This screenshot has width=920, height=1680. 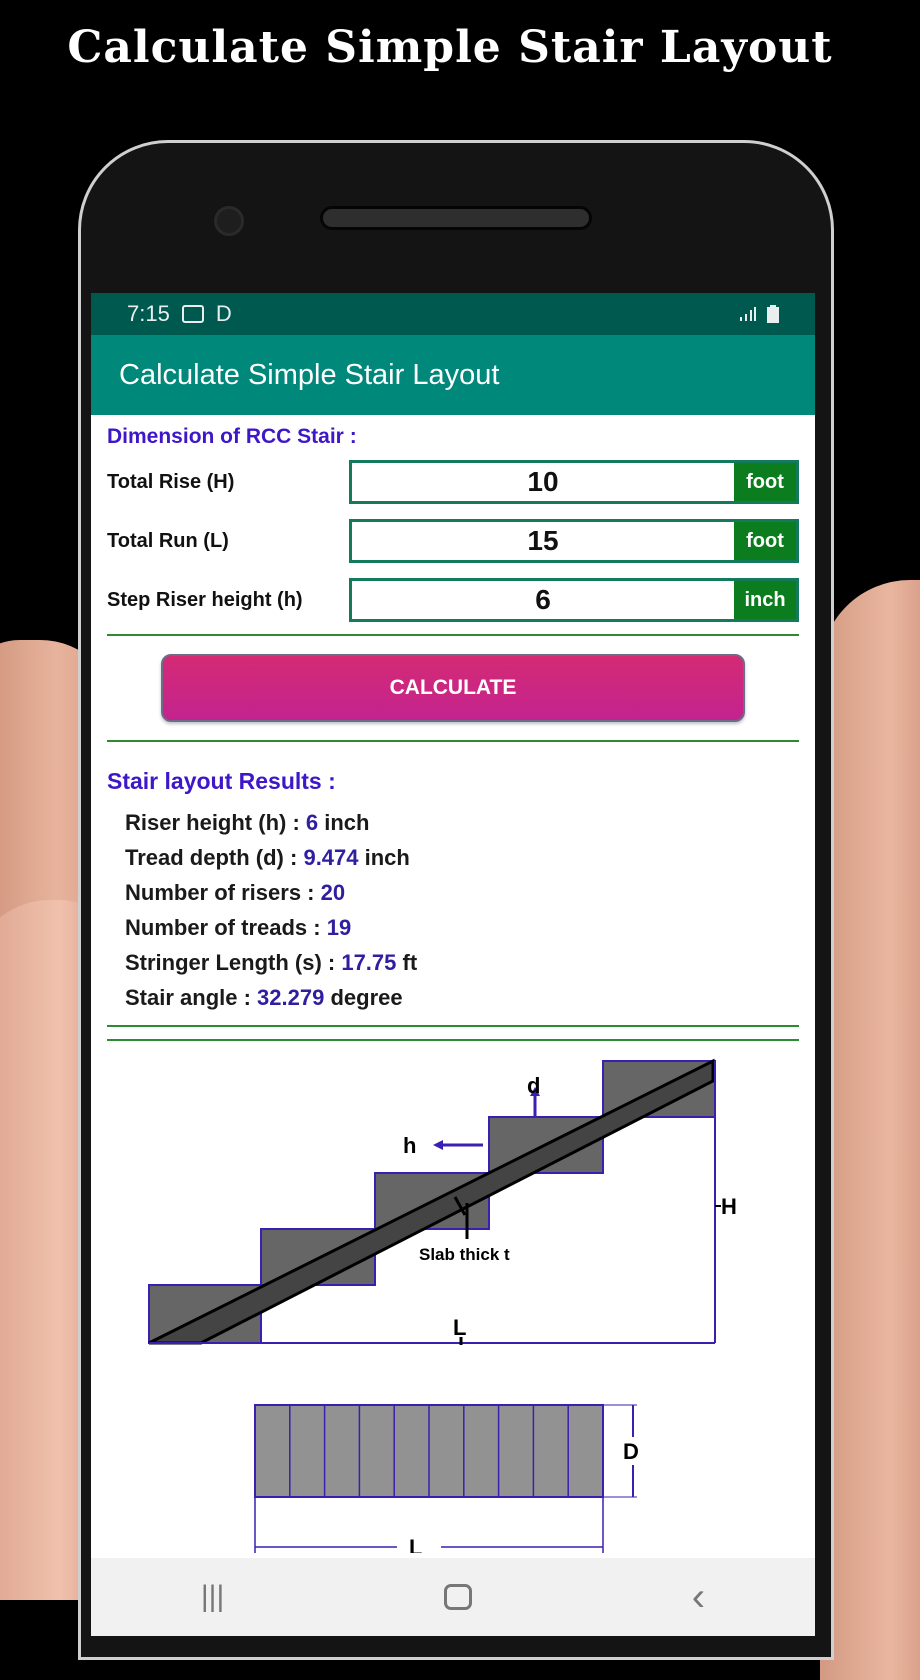 I want to click on waist-slab, so click(x=431, y=1201).